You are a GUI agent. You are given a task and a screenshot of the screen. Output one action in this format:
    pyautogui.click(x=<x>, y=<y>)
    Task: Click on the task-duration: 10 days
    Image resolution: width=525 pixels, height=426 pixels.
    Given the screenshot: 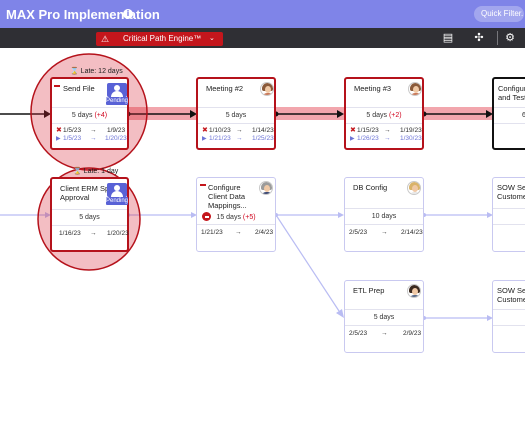 What is the action you would take?
    pyautogui.click(x=384, y=216)
    